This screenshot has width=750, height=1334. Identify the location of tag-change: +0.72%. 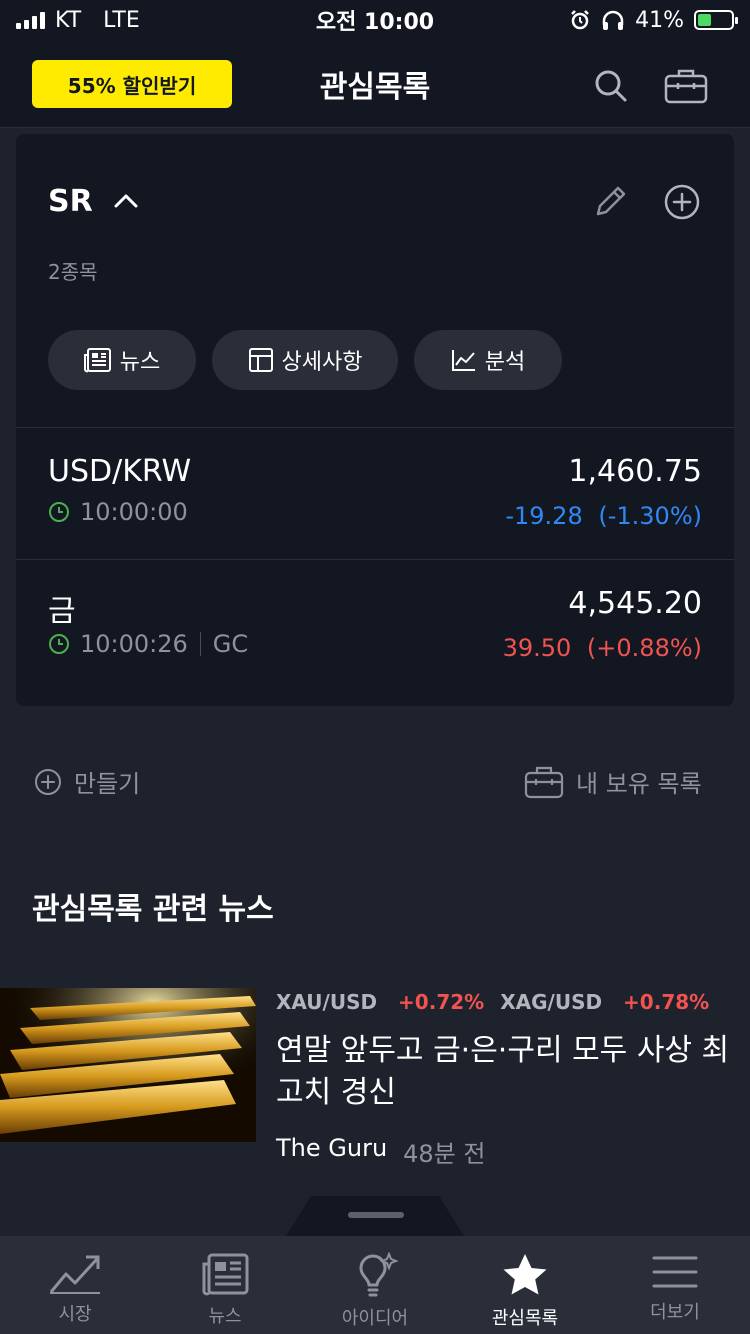
(441, 1002).